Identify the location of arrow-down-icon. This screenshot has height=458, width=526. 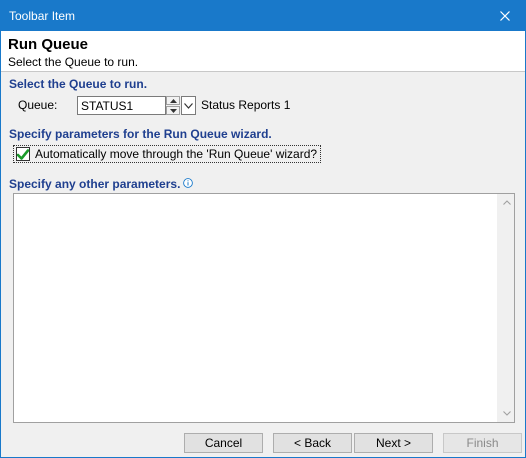
(173, 110).